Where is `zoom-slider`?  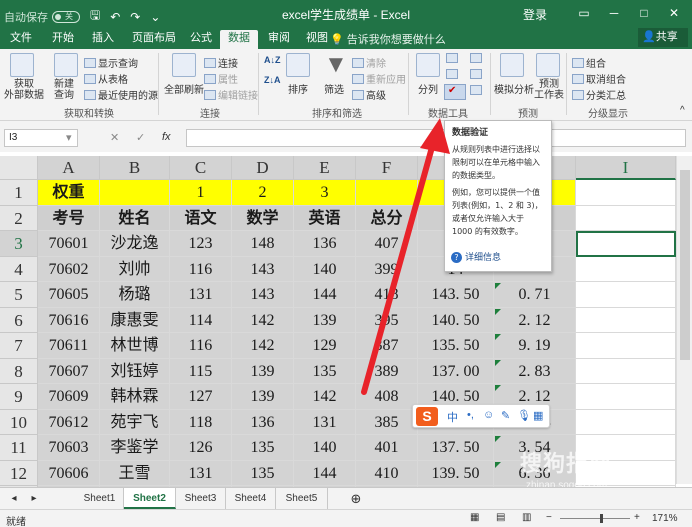 zoom-slider is located at coordinates (595, 518).